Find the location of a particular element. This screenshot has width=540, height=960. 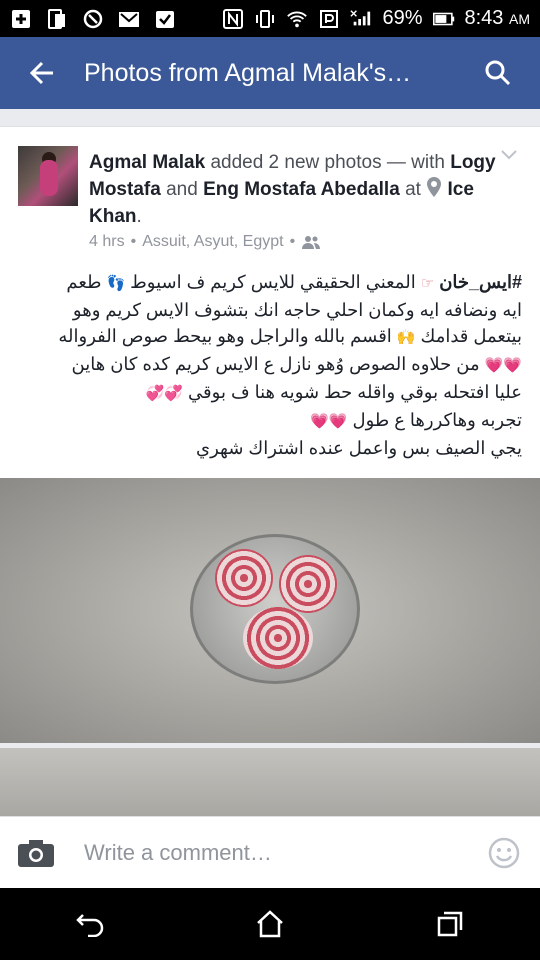

home-icon is located at coordinates (270, 924).